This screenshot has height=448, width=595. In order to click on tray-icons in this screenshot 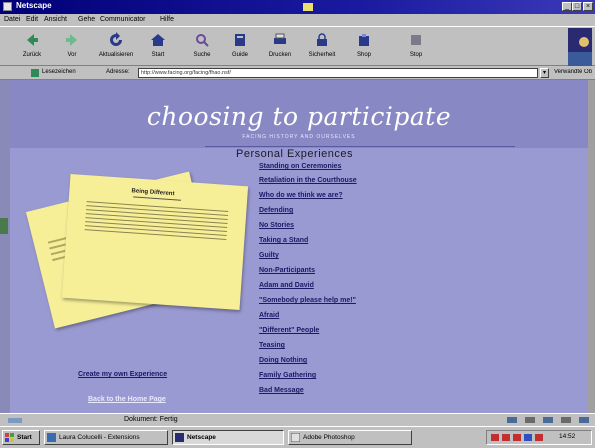, I will do `click(519, 437)`.